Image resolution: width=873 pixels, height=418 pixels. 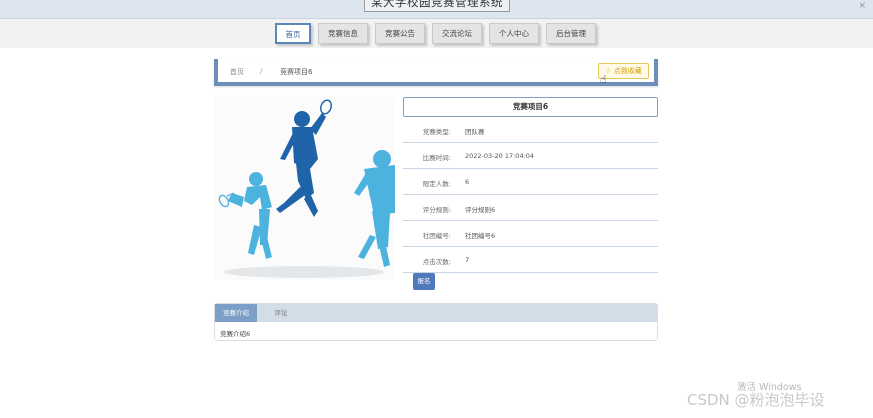 I want to click on nav-home: 首页, so click(x=293, y=33).